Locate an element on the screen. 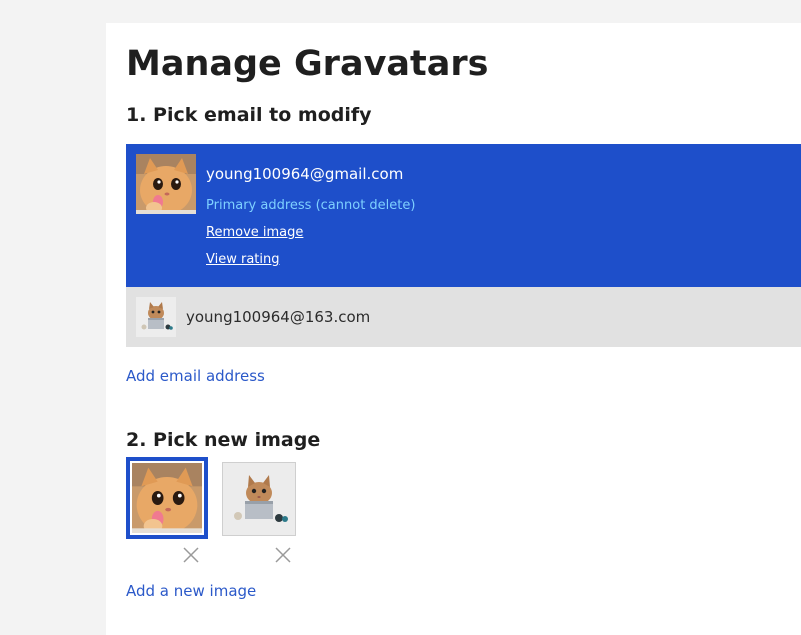 This screenshot has height=635, width=801. add-email-link: Add email address is located at coordinates (195, 376).